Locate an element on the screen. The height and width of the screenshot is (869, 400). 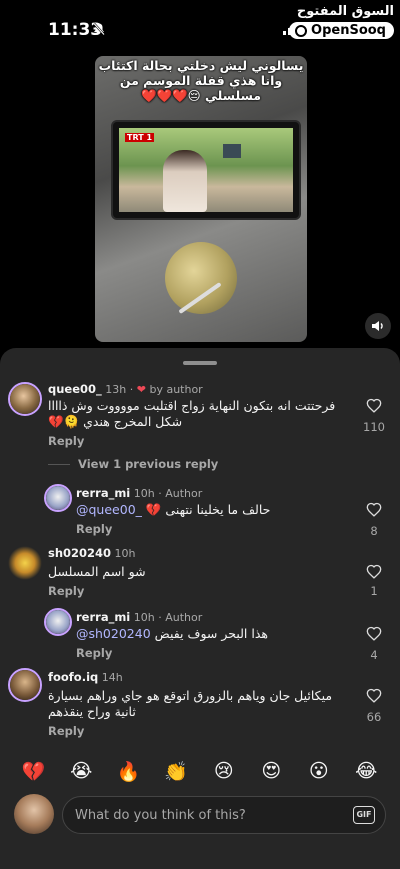
emoji-clap: 👏 is located at coordinates (176, 771).